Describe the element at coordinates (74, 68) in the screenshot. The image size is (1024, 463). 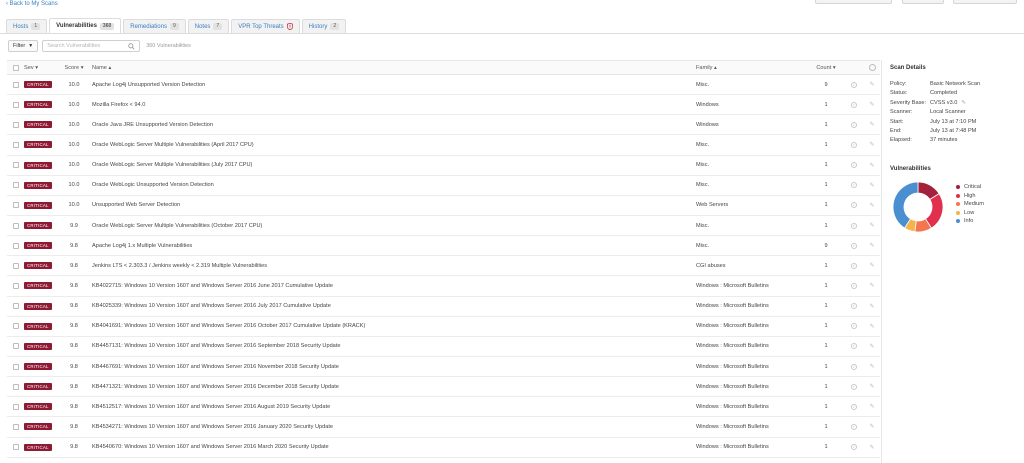
I see `col-score: Score ▾` at that location.